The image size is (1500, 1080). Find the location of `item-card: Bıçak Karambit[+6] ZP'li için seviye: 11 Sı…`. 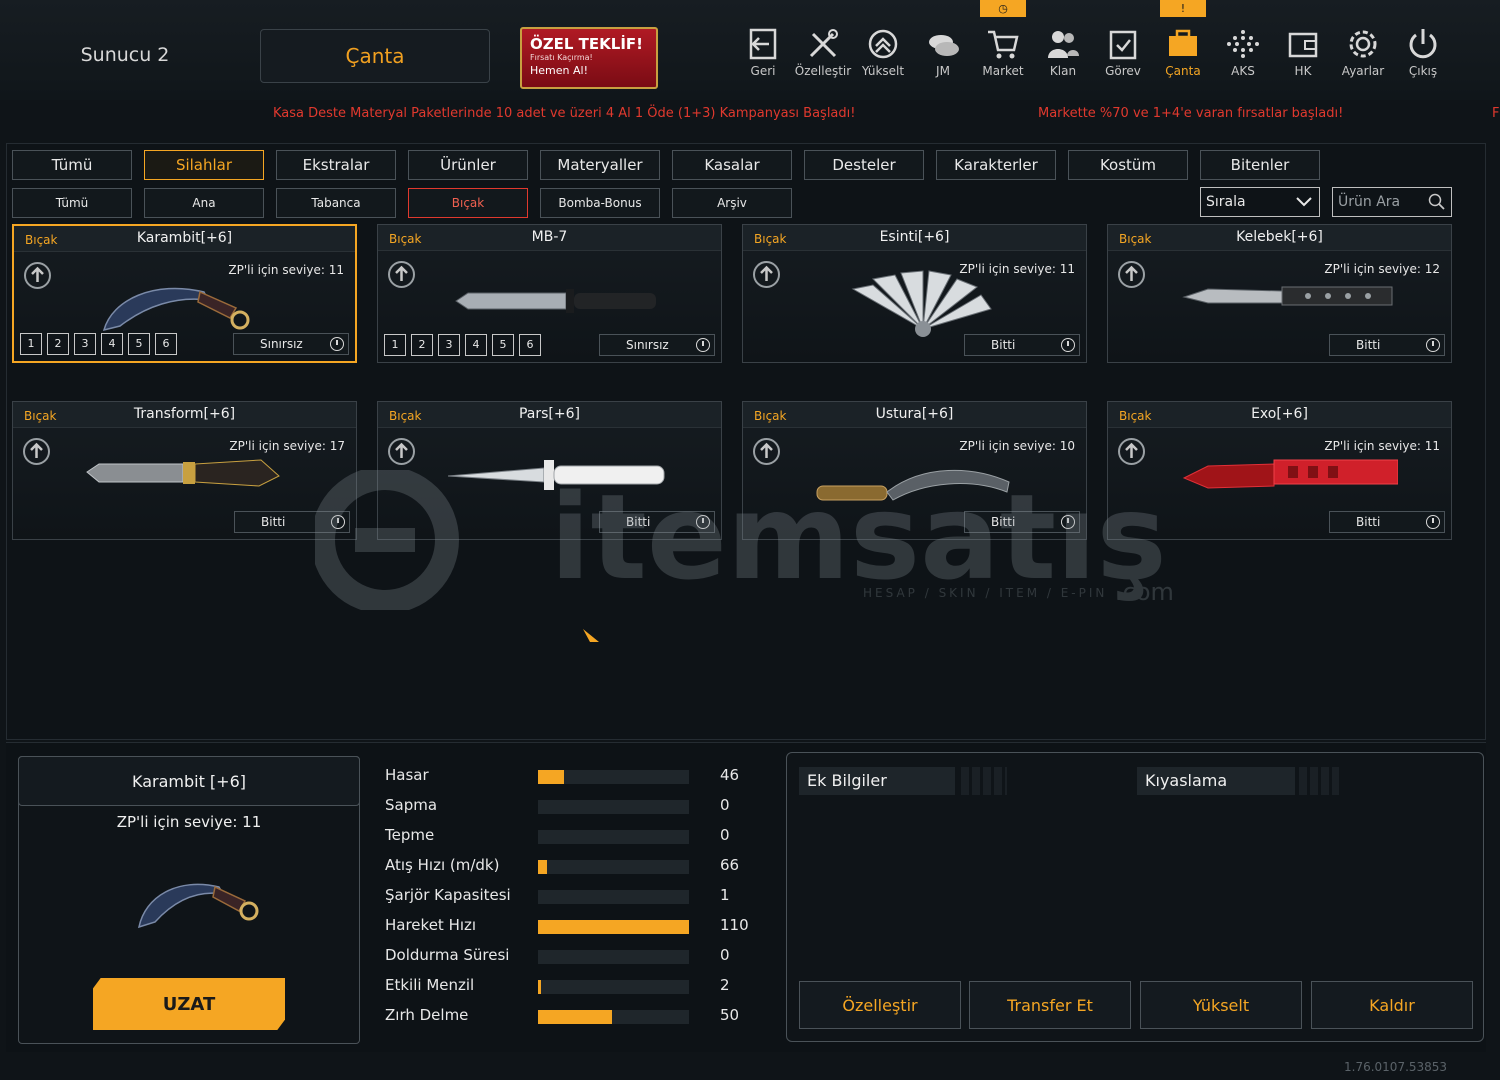

item-card: Bıçak Karambit[+6] ZP'li için seviye: 11 Sı… is located at coordinates (184, 293).